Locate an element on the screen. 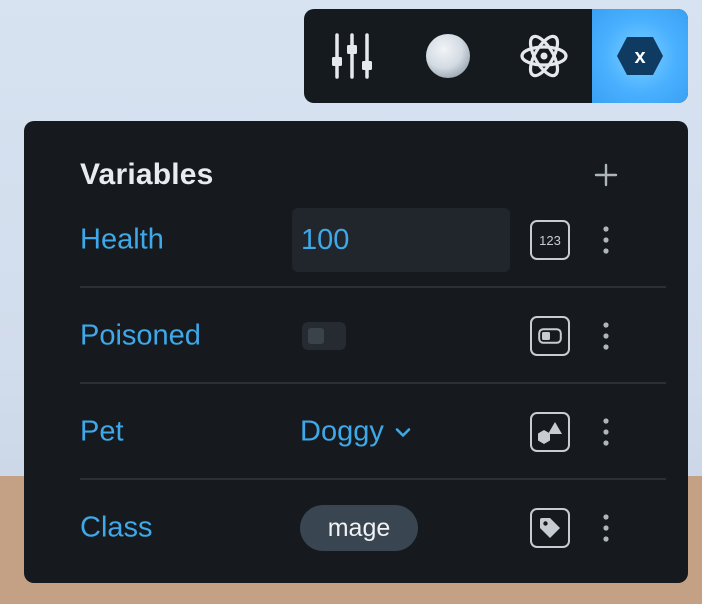 The height and width of the screenshot is (604, 702). enum-type-icon is located at coordinates (550, 433).